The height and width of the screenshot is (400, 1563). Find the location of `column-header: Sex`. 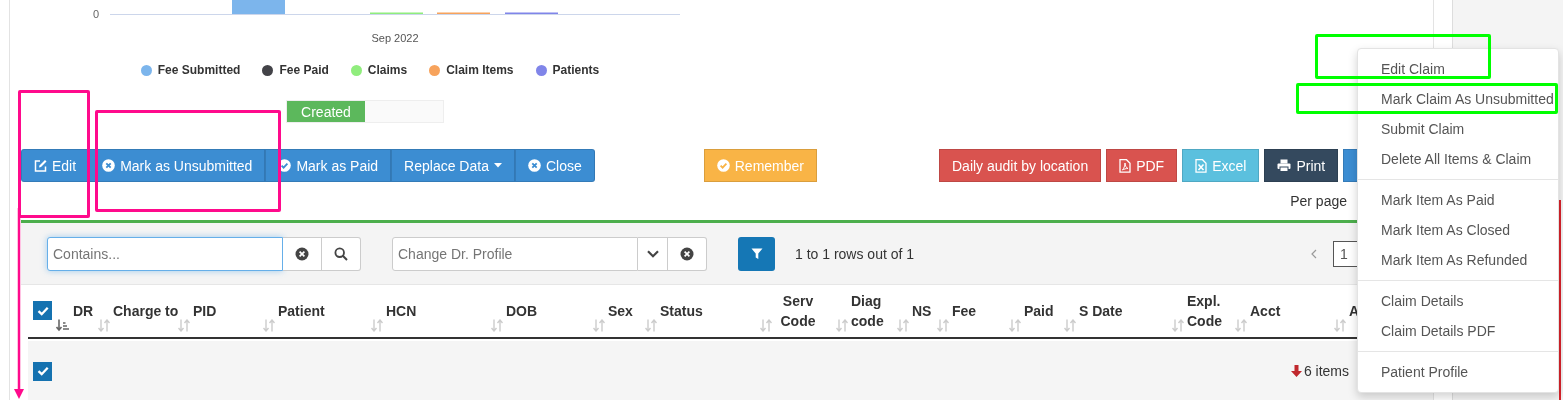

column-header: Sex is located at coordinates (619, 310).